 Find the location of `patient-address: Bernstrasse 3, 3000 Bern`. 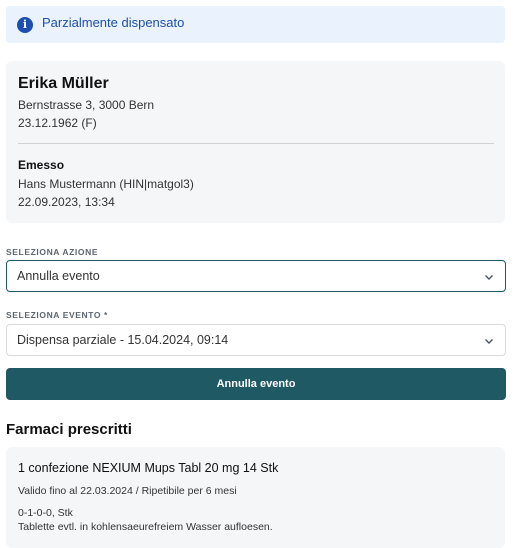

patient-address: Bernstrasse 3, 3000 Bern is located at coordinates (86, 105).